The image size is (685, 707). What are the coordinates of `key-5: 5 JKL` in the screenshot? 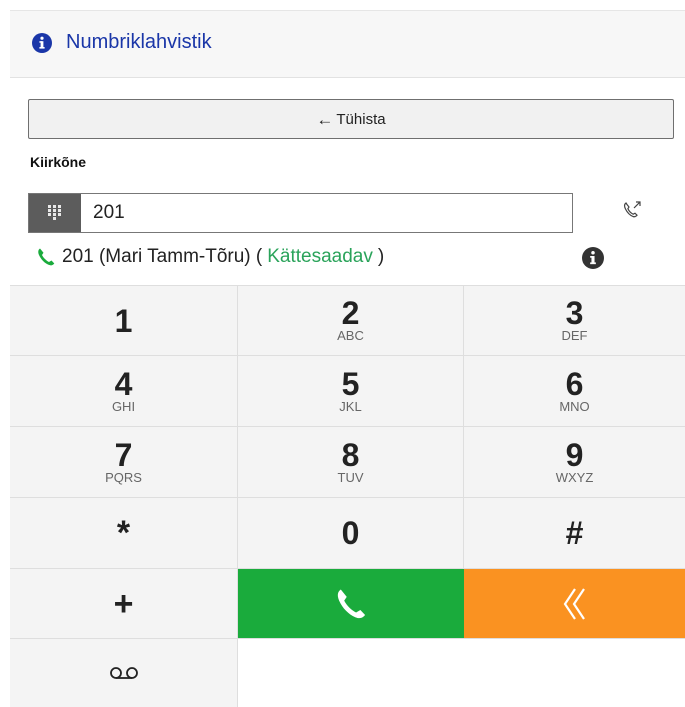 It's located at (351, 391).